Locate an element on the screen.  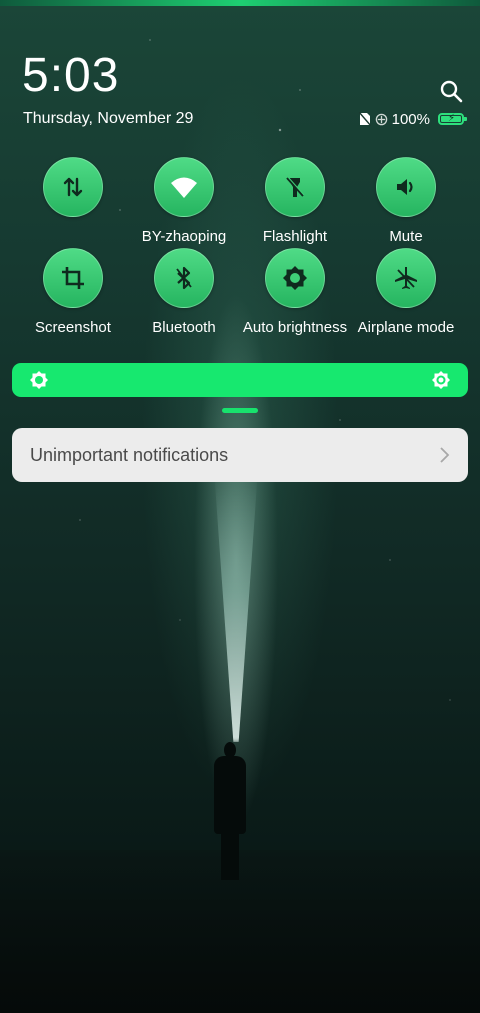
tile-label: Screenshot is located at coordinates (73, 327).